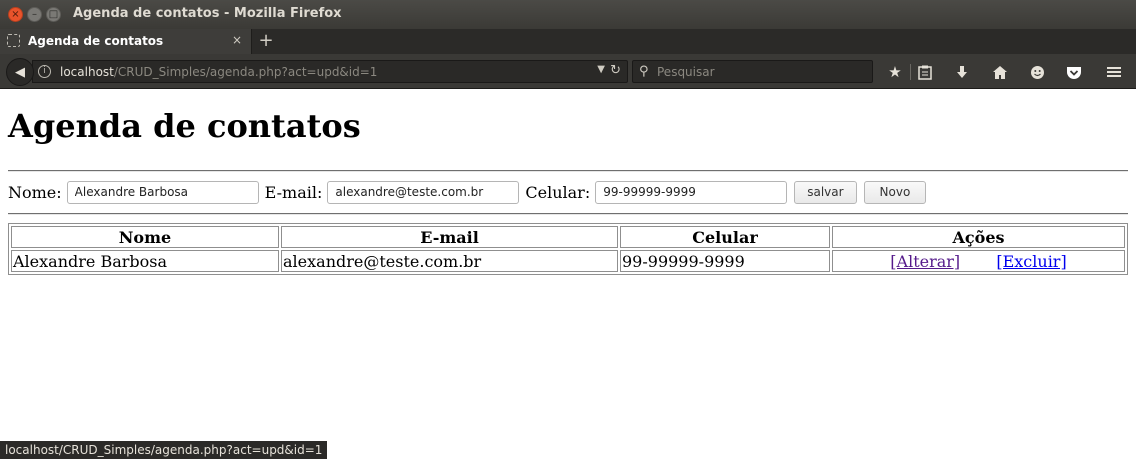 This screenshot has width=1136, height=459. Describe the element at coordinates (925, 261) in the screenshot. I see `alterar-link: [Alterar]` at that location.